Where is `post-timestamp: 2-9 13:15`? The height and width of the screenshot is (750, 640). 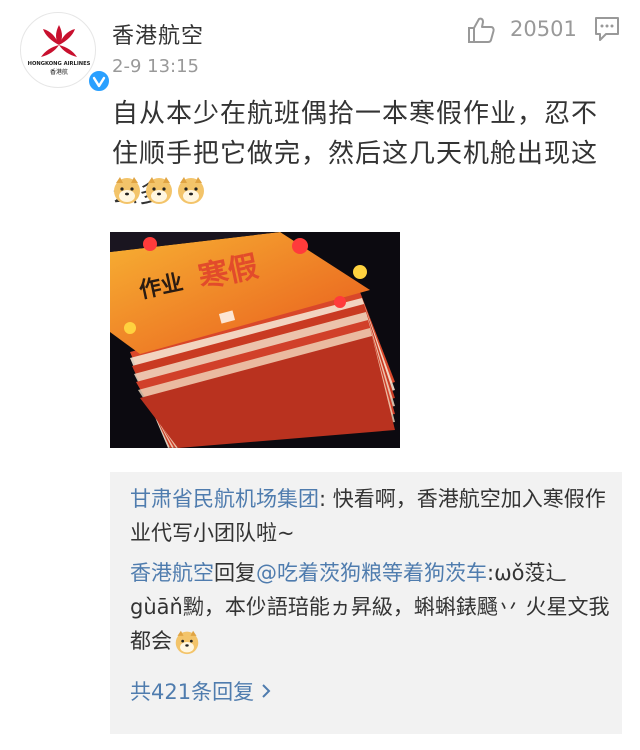 post-timestamp: 2-9 13:15 is located at coordinates (155, 66).